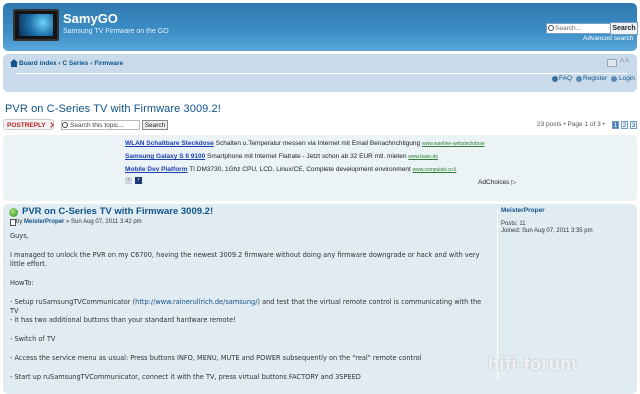 This screenshot has height=394, width=640. Describe the element at coordinates (579, 79) in the screenshot. I see `register-icon` at that location.